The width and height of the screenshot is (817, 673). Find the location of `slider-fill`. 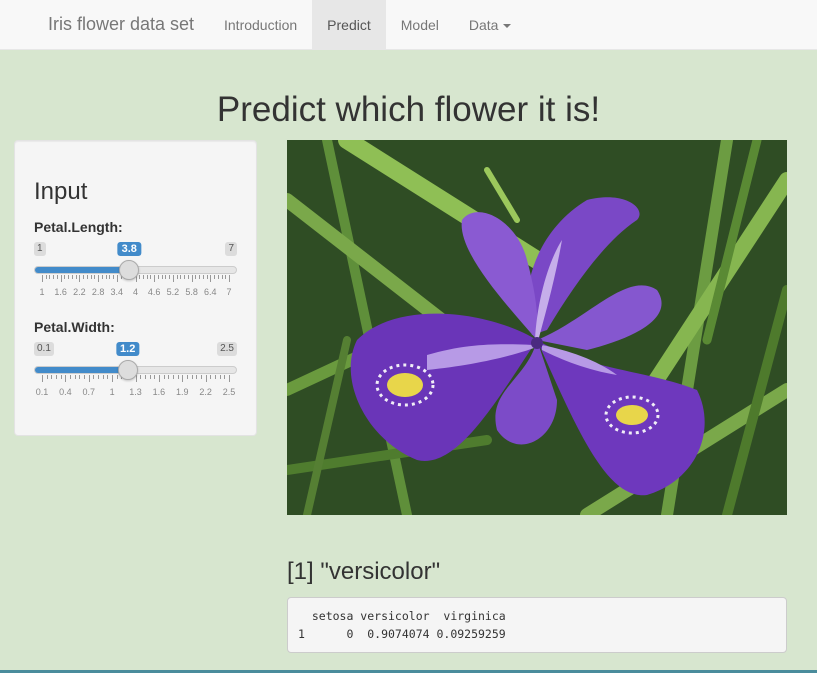

slider-fill is located at coordinates (82, 370).